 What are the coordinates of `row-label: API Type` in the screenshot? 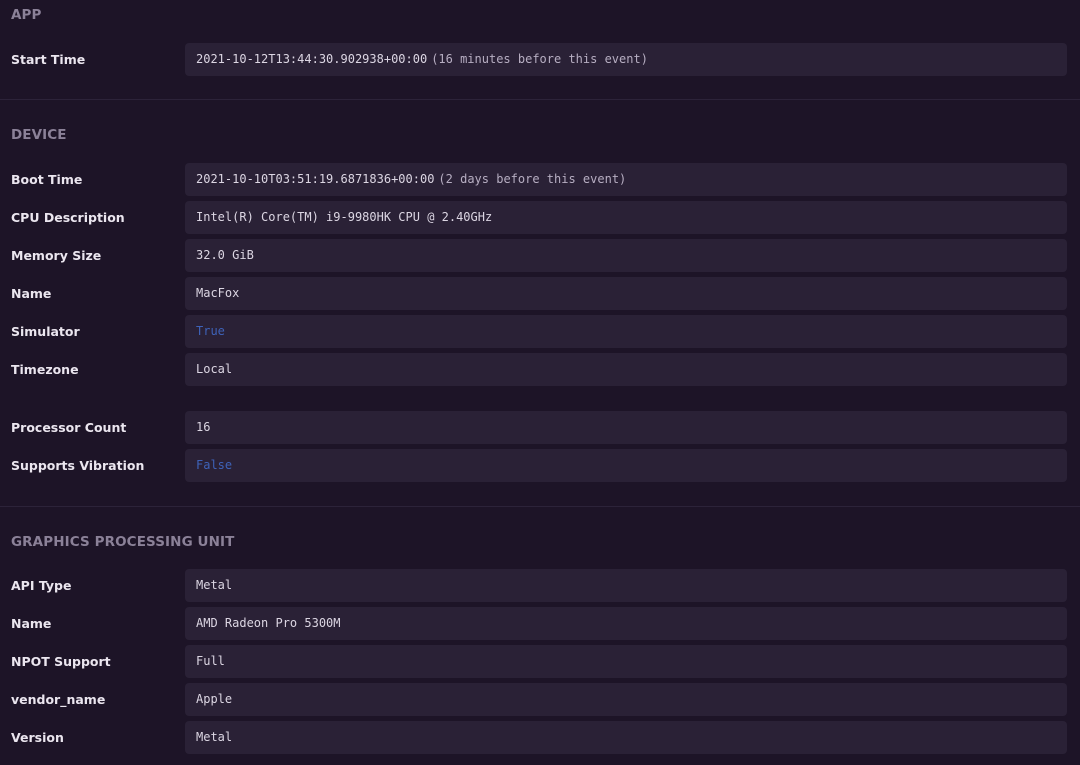 It's located at (41, 585).